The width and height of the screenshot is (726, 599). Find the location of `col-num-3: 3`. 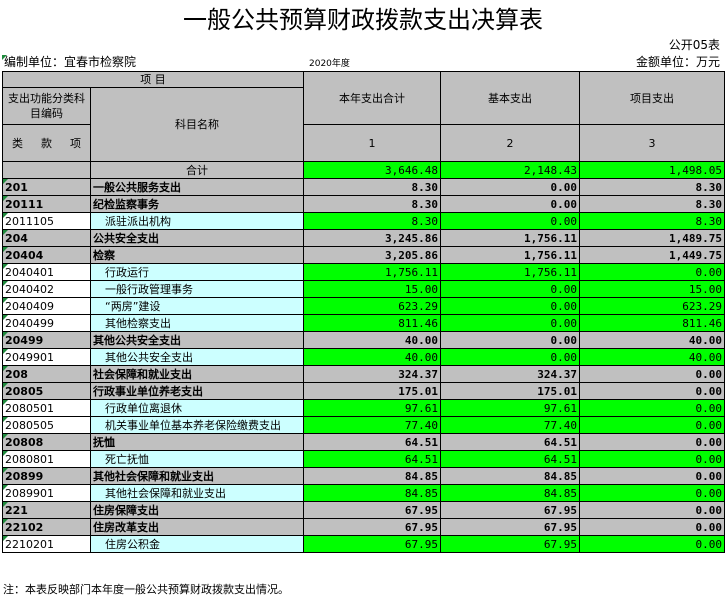

col-num-3: 3 is located at coordinates (652, 143).